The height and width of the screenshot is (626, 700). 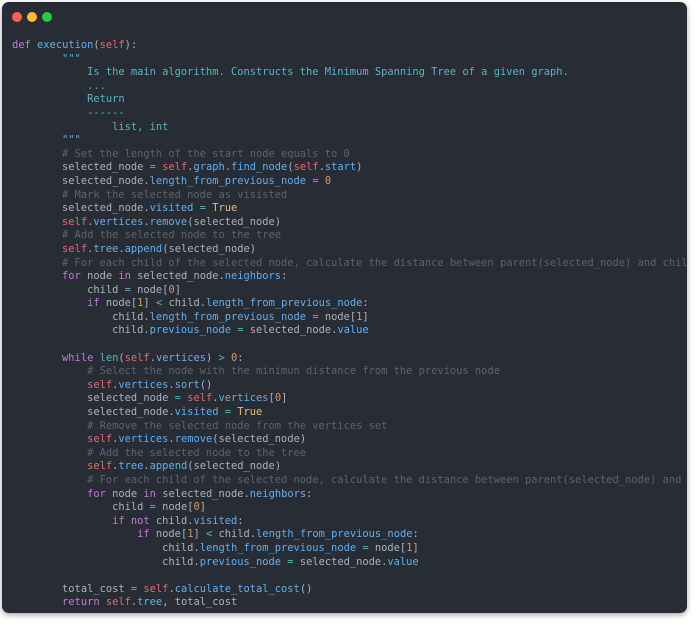 What do you see at coordinates (187, 588) in the screenshot?
I see `code-line: total_cost = self.calculate_total_cost()` at bounding box center [187, 588].